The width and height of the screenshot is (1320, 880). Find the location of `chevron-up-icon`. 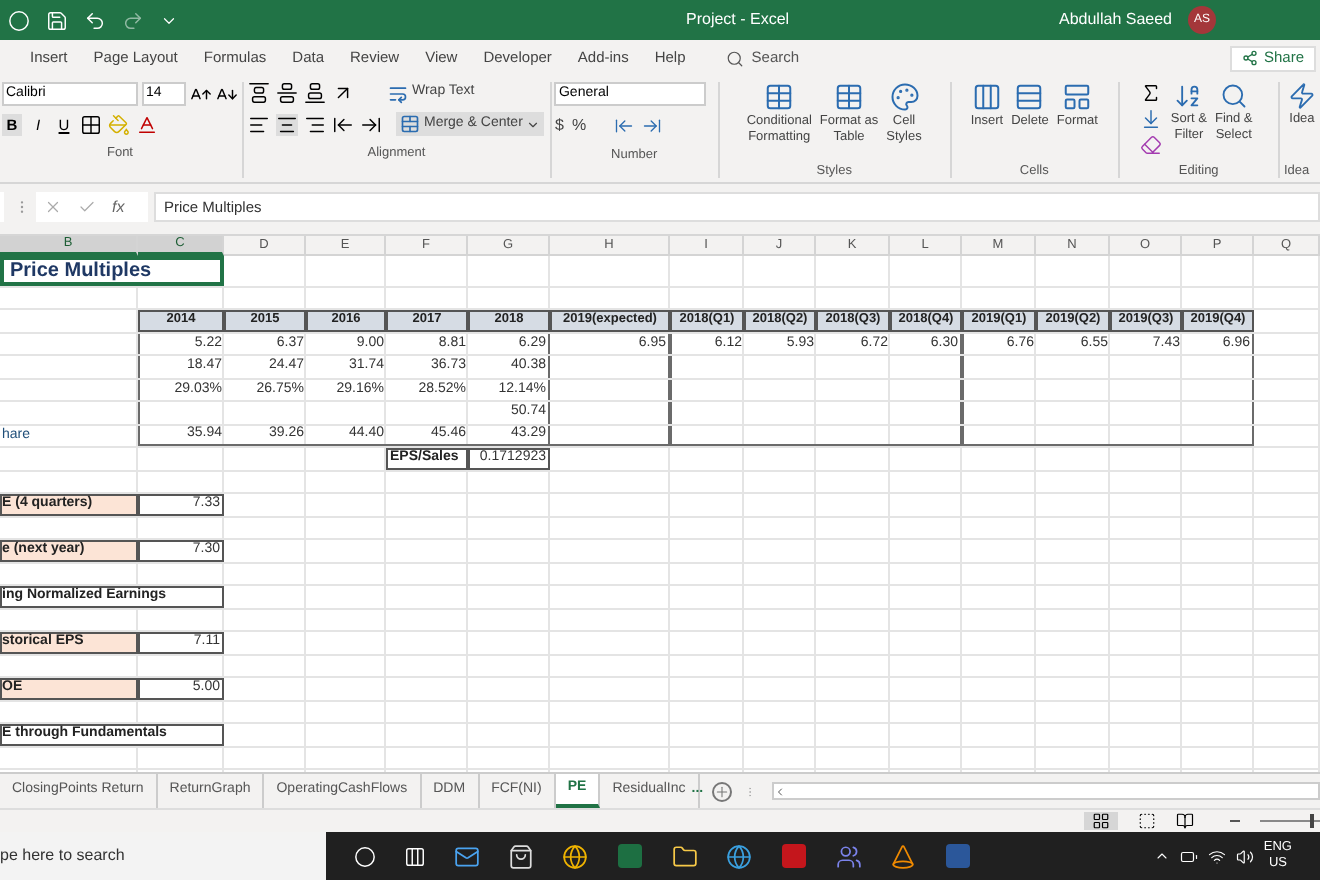

chevron-up-icon is located at coordinates (1161, 856).